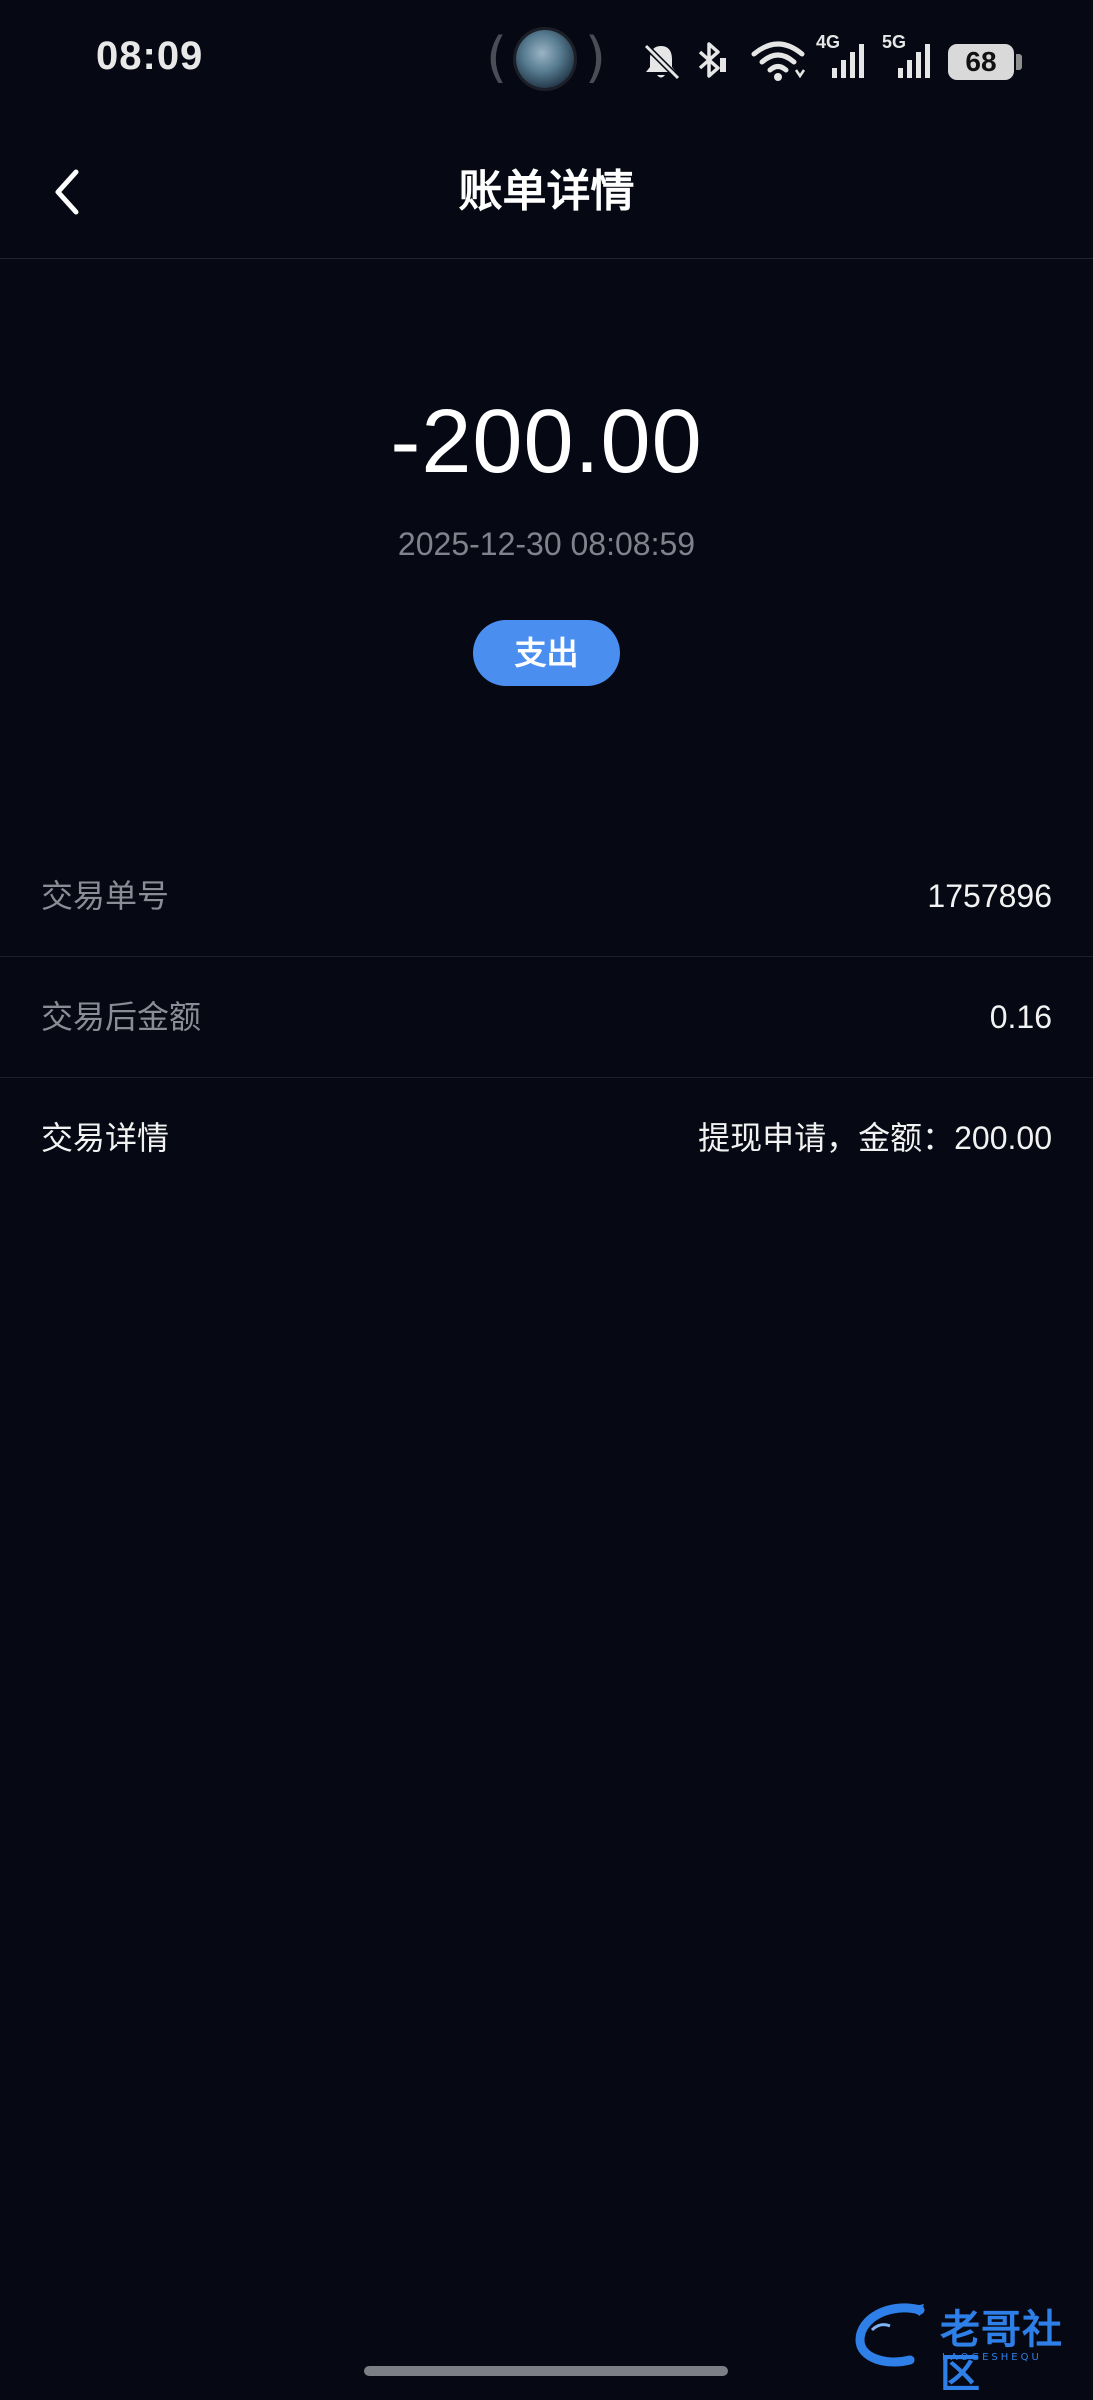  What do you see at coordinates (778, 61) in the screenshot?
I see `wifi-icon` at bounding box center [778, 61].